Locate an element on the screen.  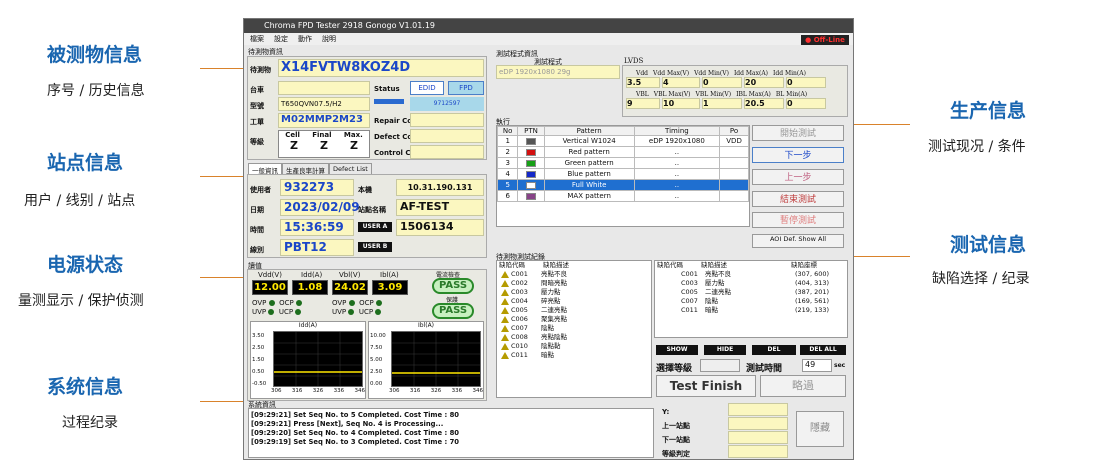
order-label: 工單 is located at coordinates (257, 122).